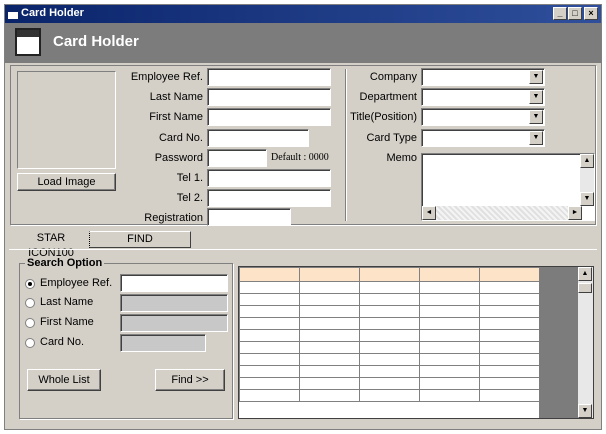  I want to click on grid-vertical-scrollbar: ▲ ▼, so click(585, 342).